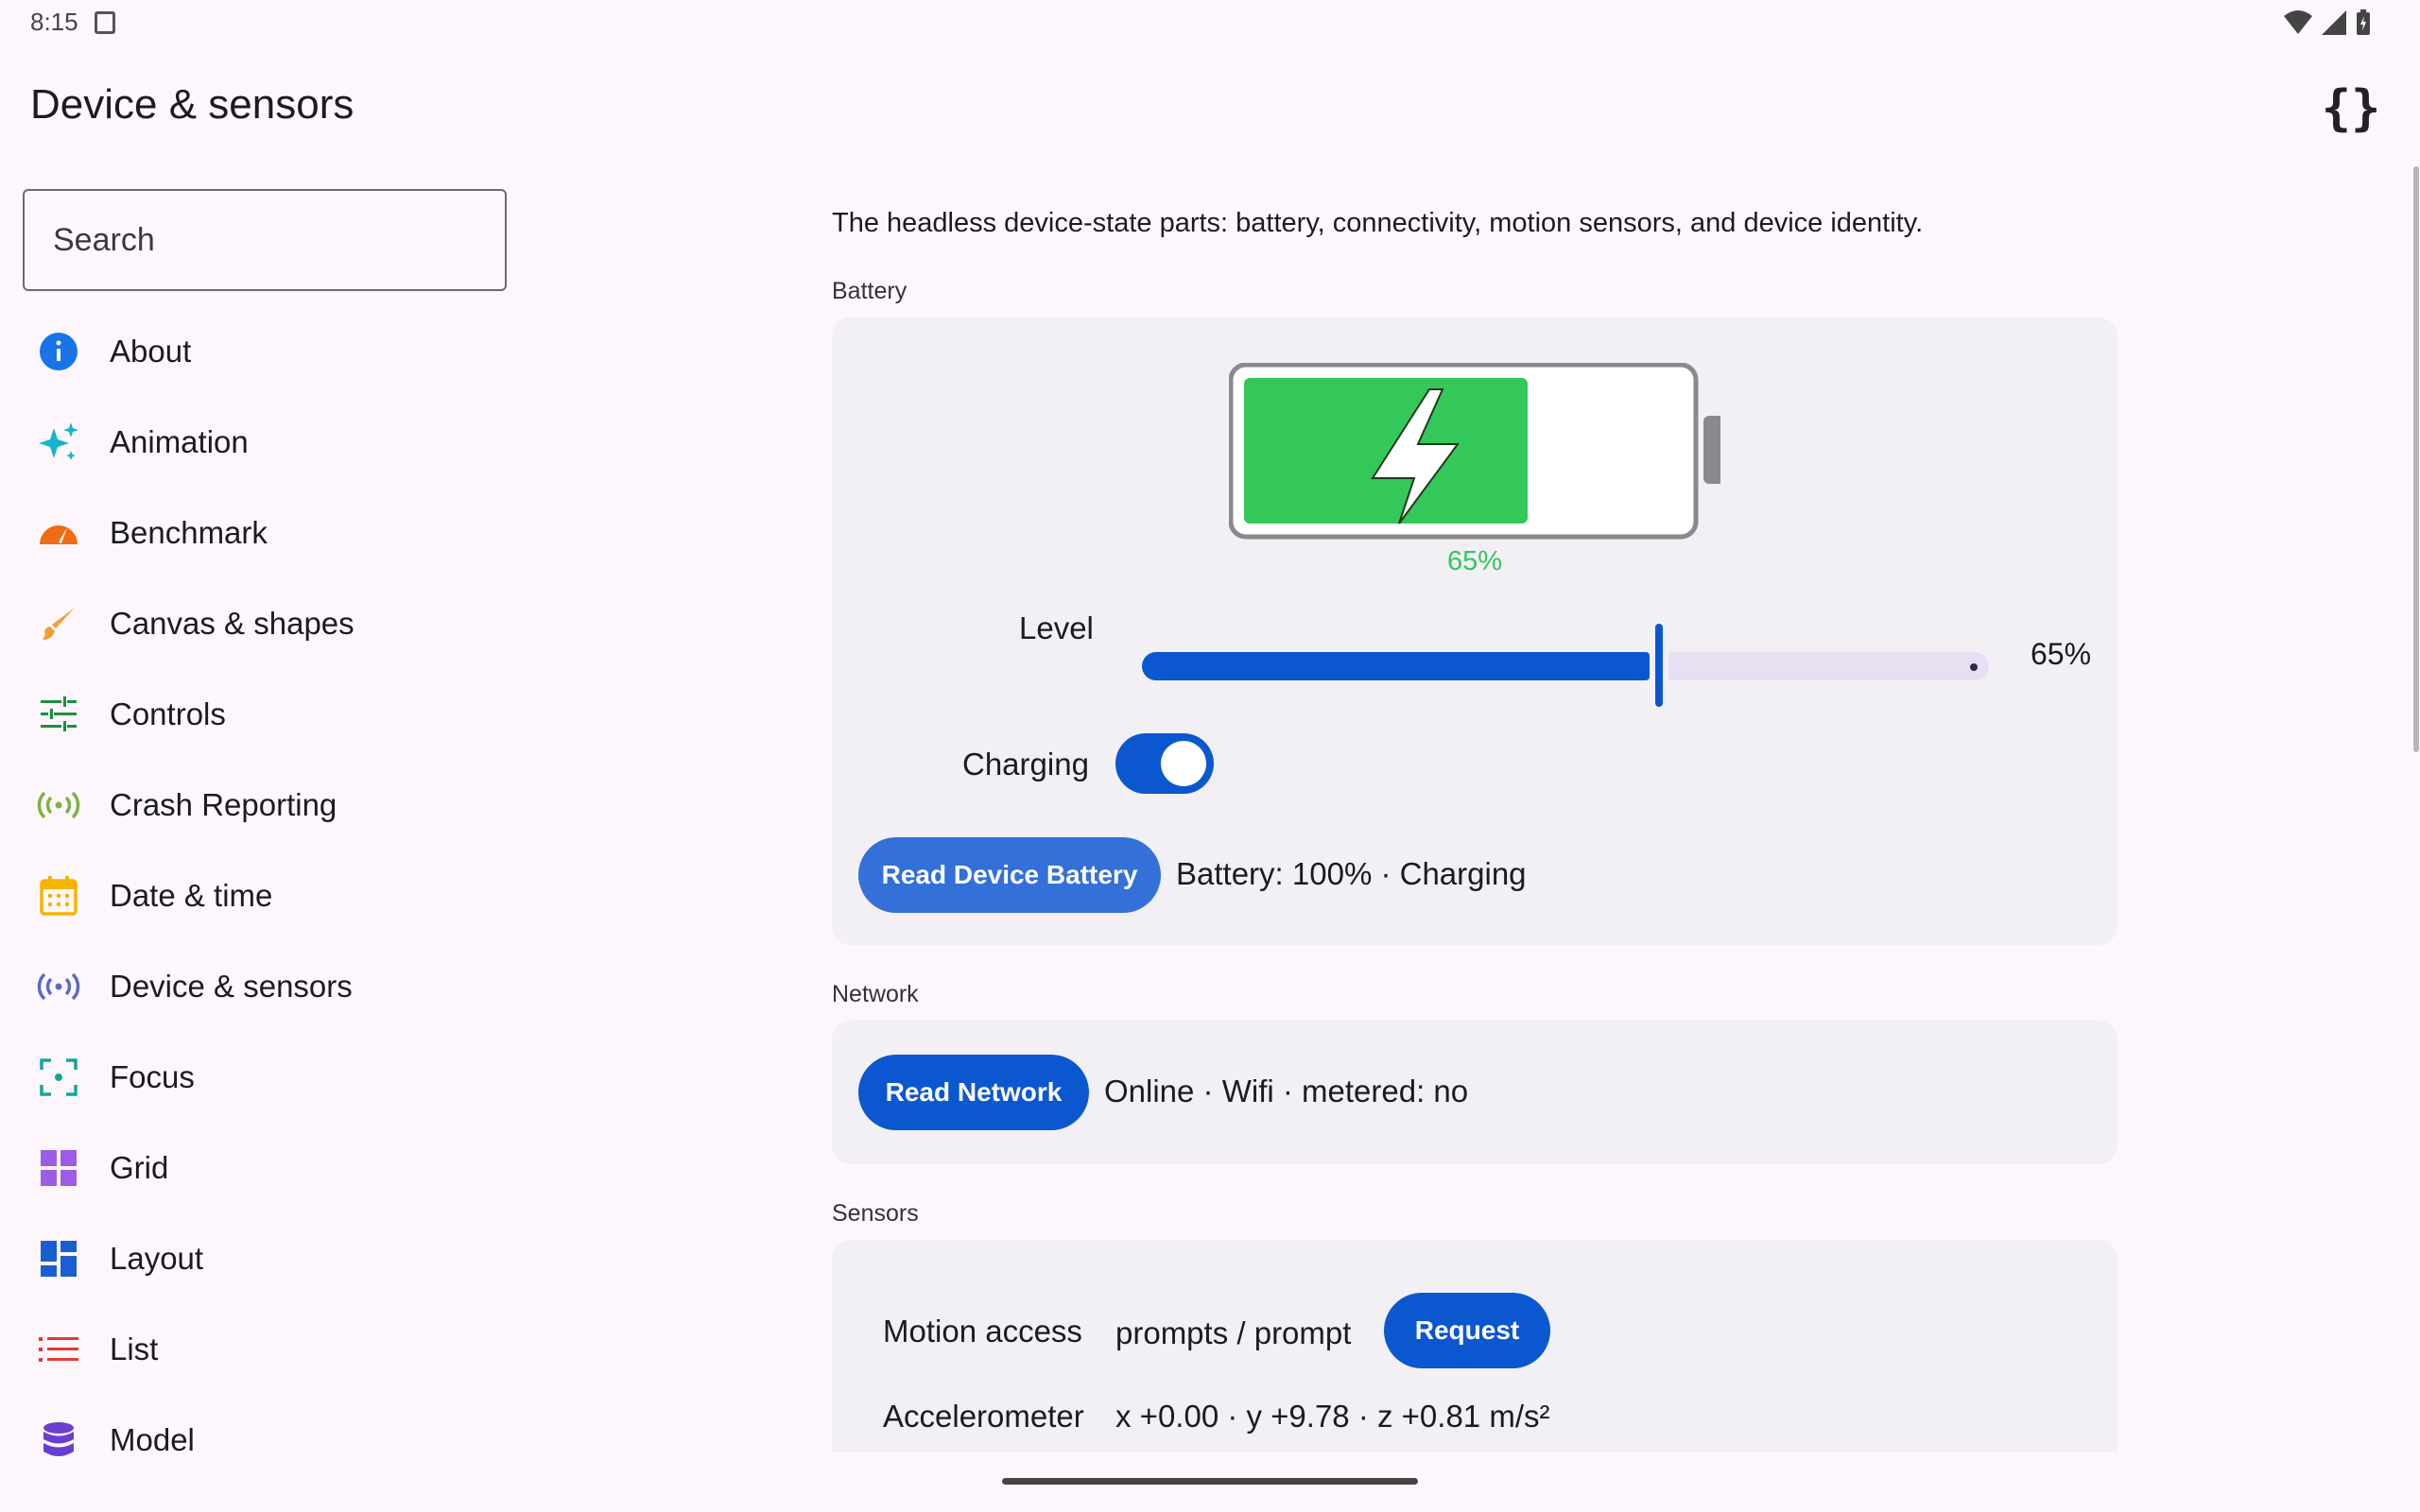 The width and height of the screenshot is (2420, 1512). I want to click on read-device-battery-button: Read Device Battery, so click(1009, 875).